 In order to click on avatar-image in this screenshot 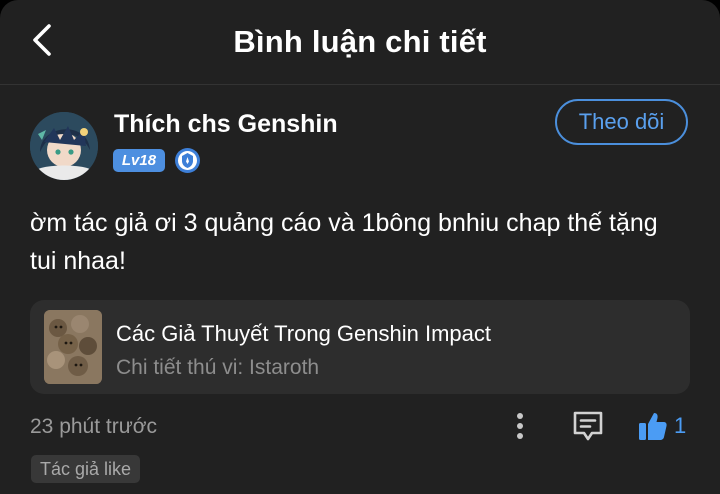, I will do `click(64, 146)`.